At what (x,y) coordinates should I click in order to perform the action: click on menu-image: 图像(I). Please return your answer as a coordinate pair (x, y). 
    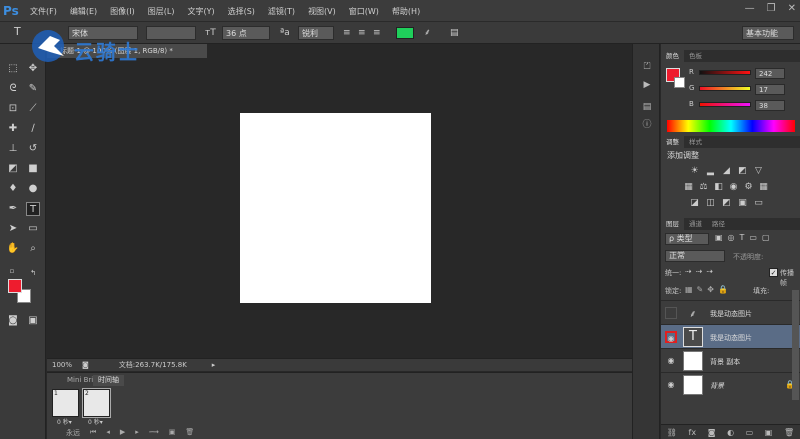
    Looking at the image, I should click on (122, 11).